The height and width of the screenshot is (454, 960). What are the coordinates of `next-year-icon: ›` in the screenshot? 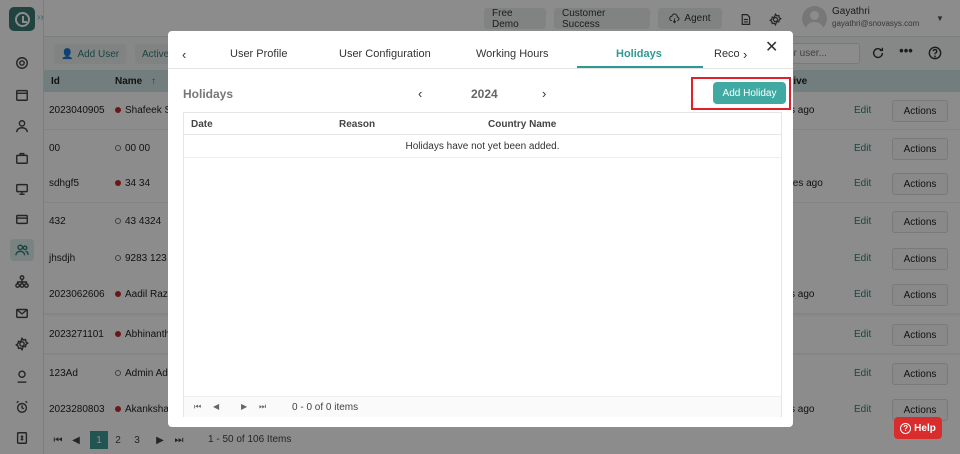 It's located at (544, 93).